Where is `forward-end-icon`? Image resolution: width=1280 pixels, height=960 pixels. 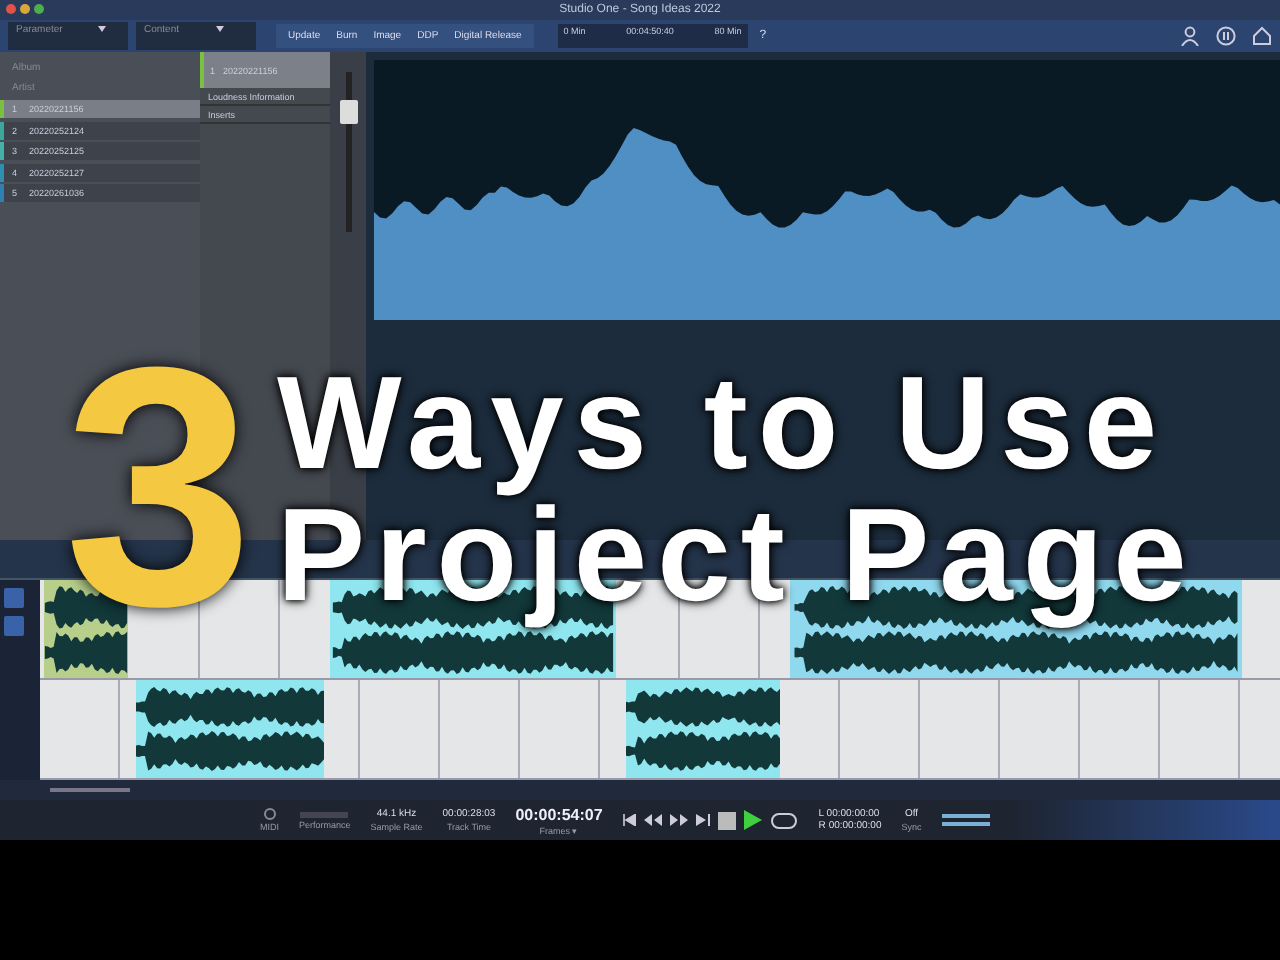
forward-end-icon is located at coordinates (703, 820).